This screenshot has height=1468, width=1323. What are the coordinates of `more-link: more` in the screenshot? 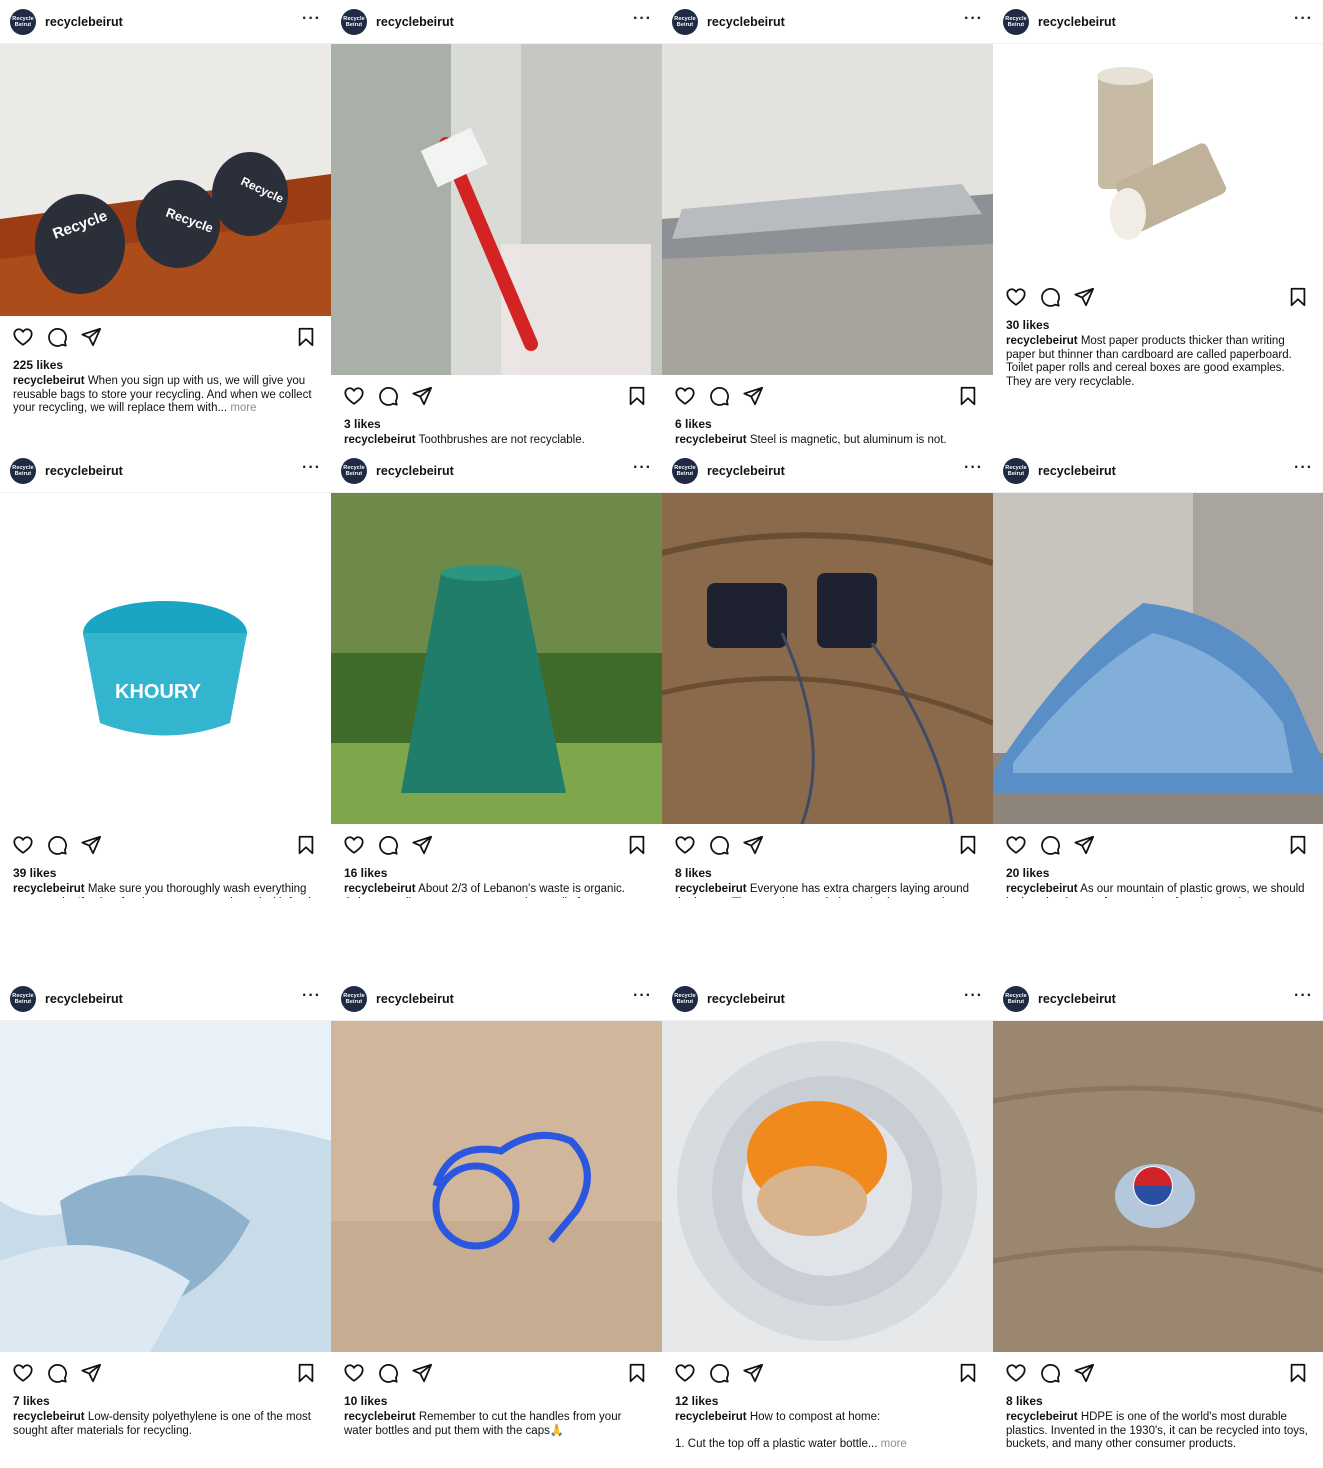 It's located at (894, 1444).